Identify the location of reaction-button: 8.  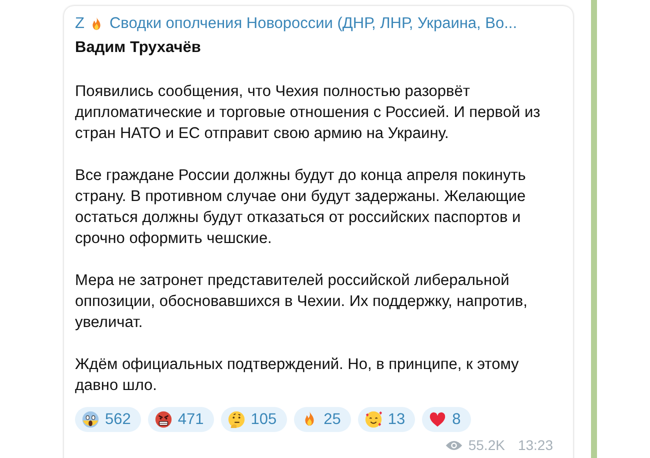
(446, 419).